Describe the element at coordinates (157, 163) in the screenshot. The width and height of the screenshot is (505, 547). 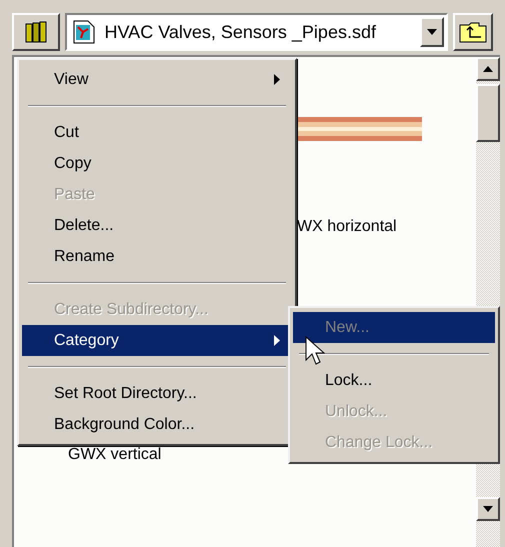
I see `menu-item: Copy` at that location.